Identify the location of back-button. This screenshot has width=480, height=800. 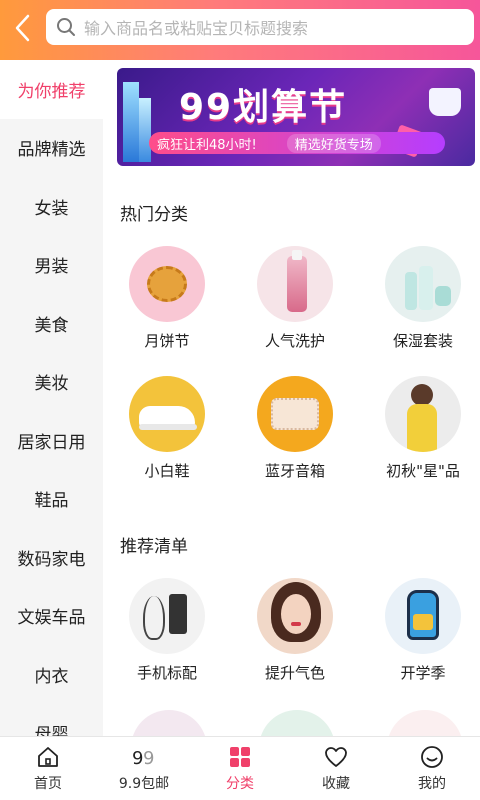
(22, 28).